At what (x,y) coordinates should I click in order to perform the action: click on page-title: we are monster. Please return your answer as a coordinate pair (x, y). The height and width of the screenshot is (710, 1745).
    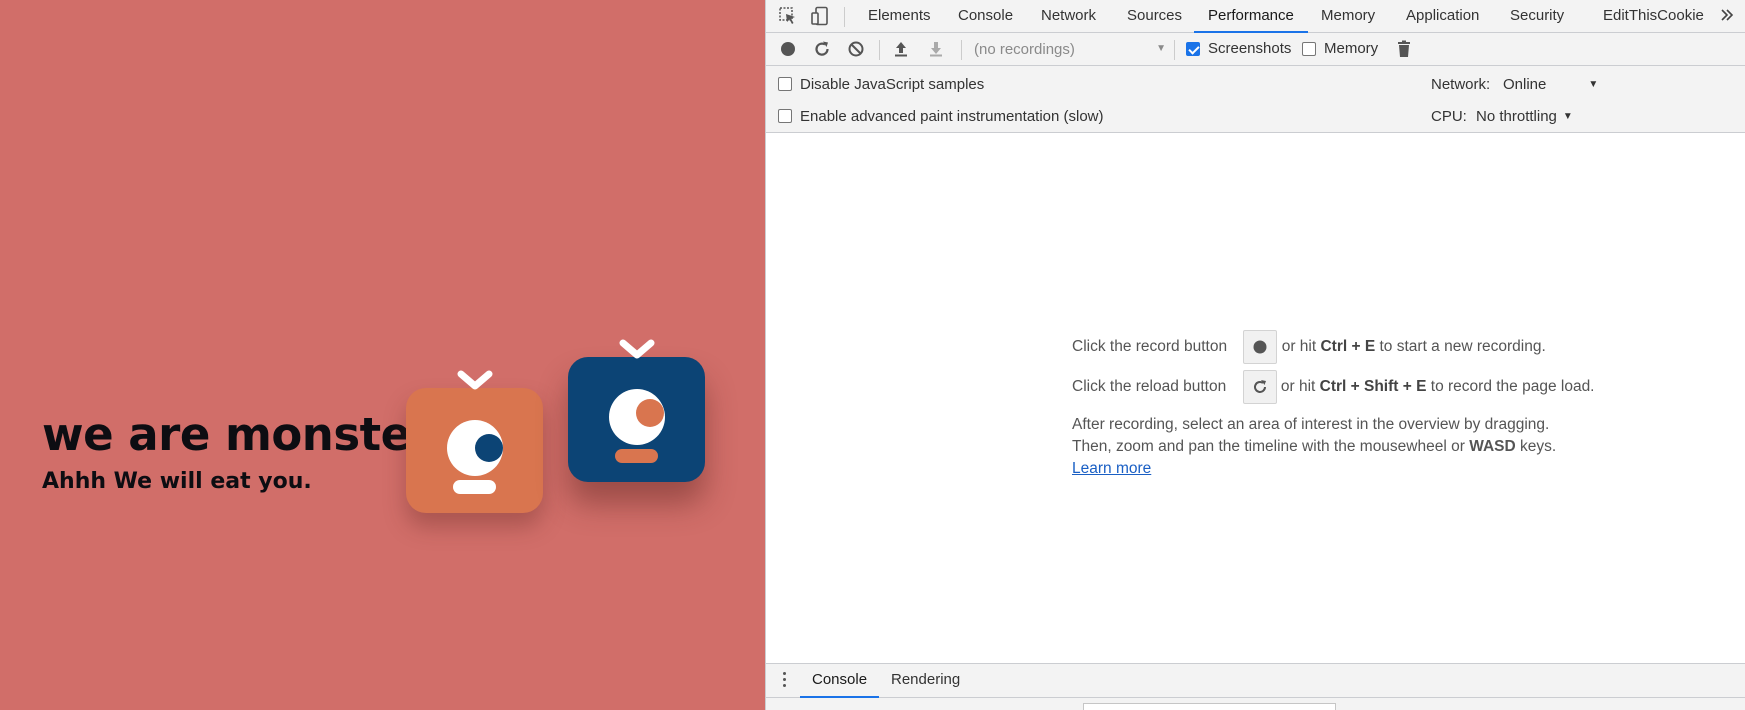
    Looking at the image, I should click on (237, 434).